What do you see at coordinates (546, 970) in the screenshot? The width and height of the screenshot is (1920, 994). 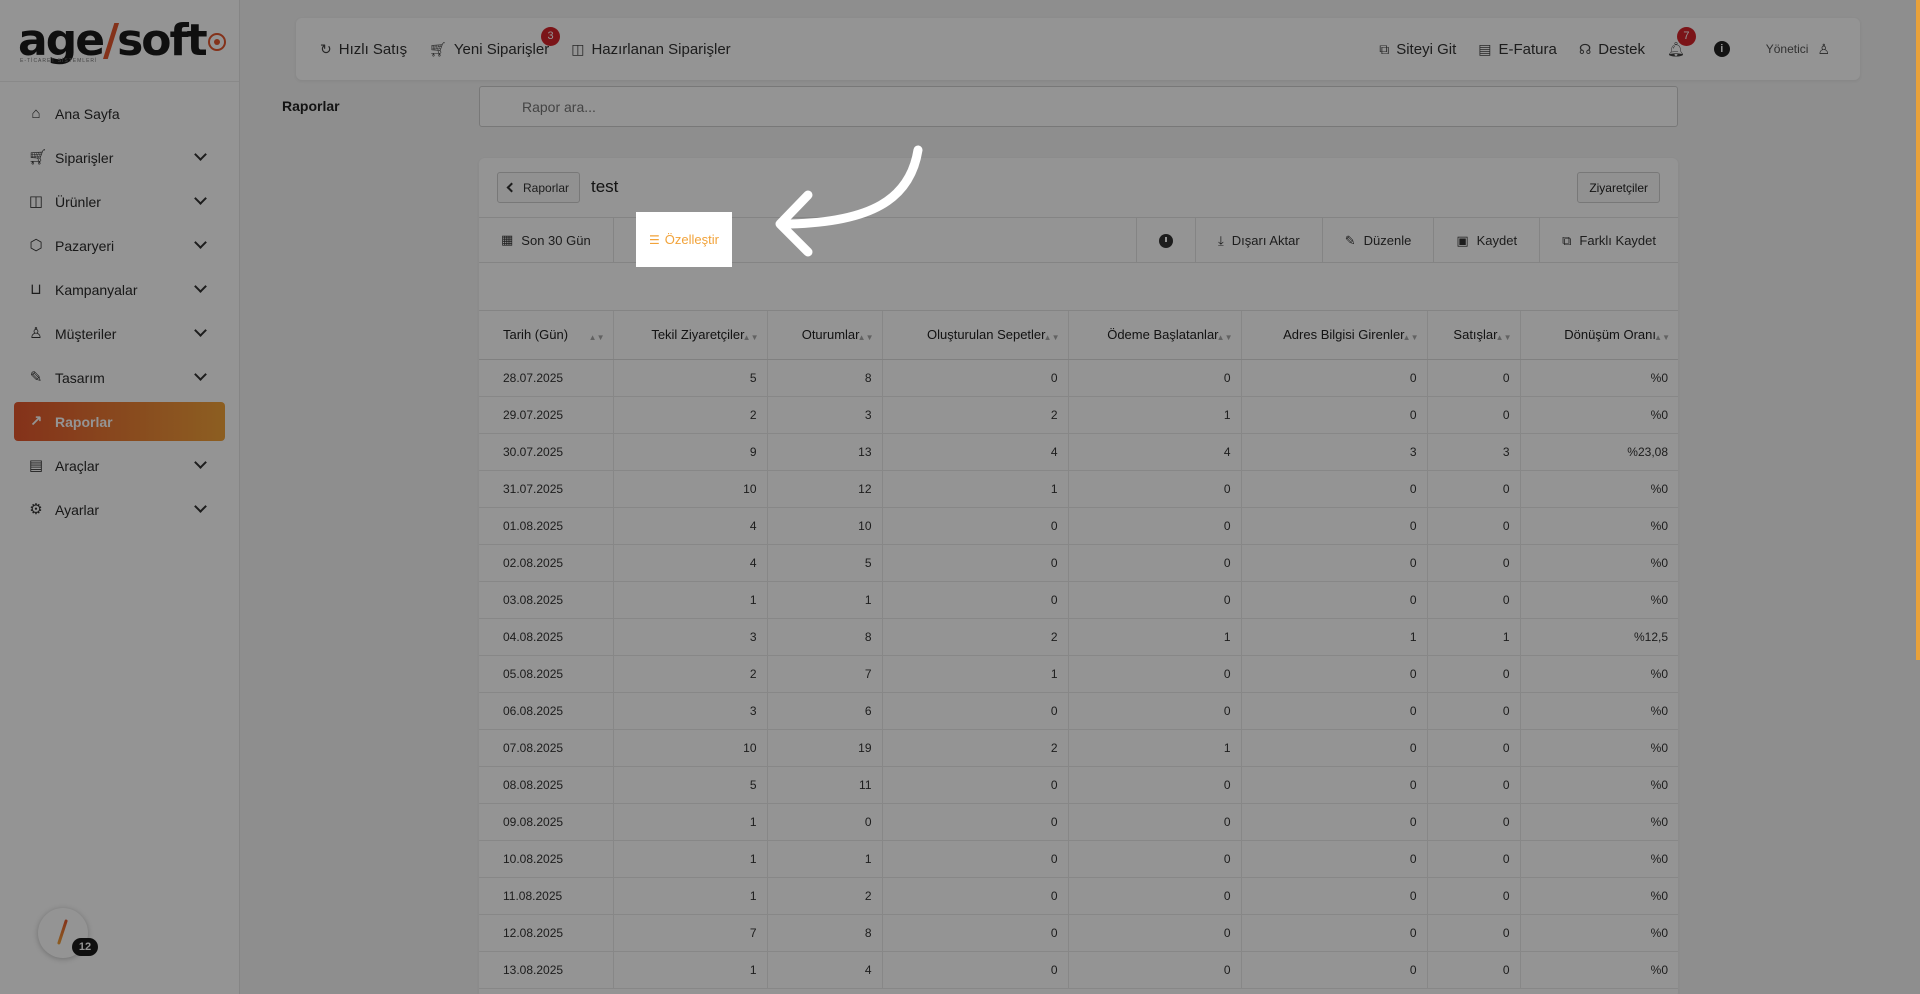 I see `table-cell: 13.08.2025` at bounding box center [546, 970].